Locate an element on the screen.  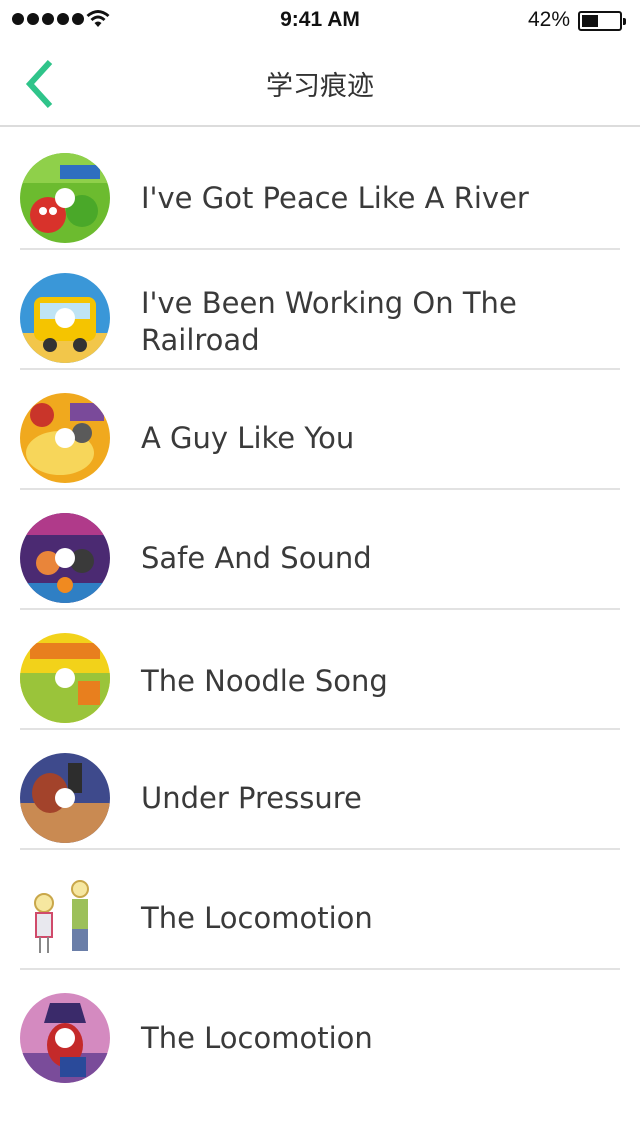
navigation-bar: 学习痕迹 is located at coordinates (320, 83).